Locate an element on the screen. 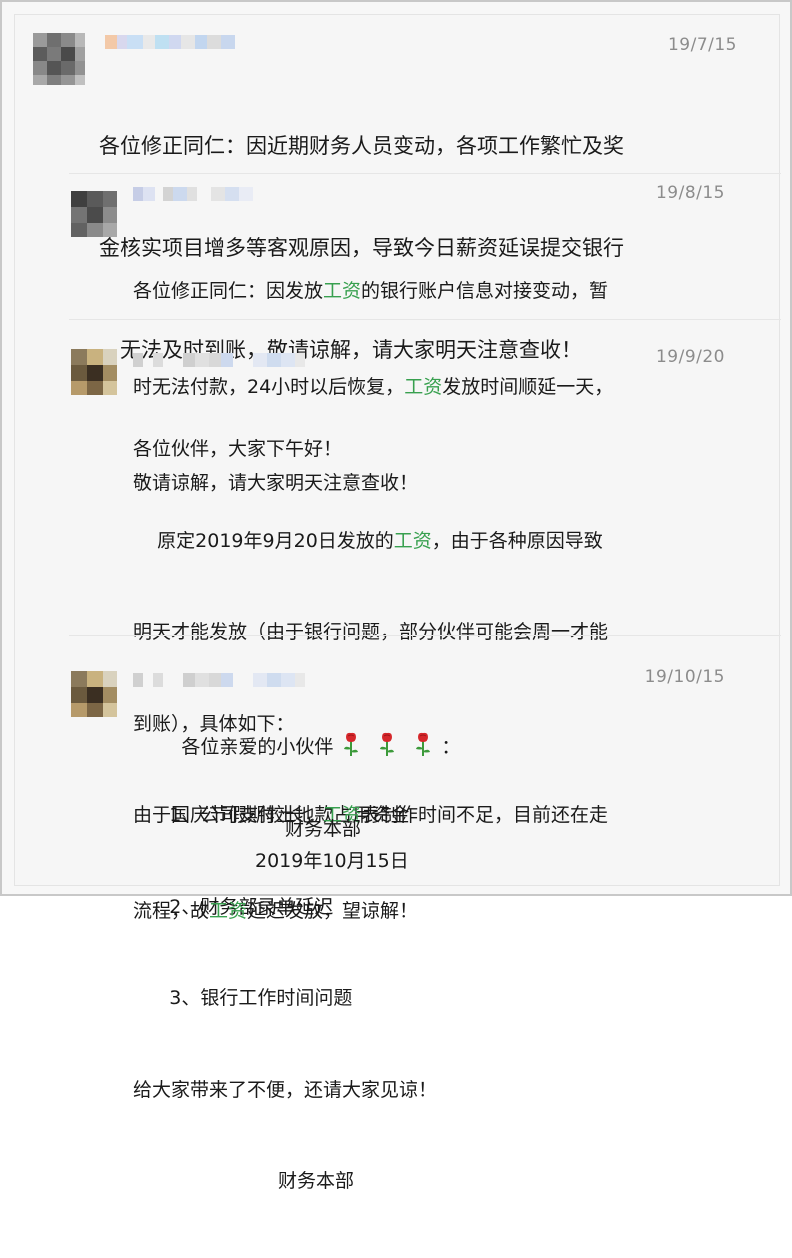  post-signature: 财务本部 is located at coordinates (323, 829).